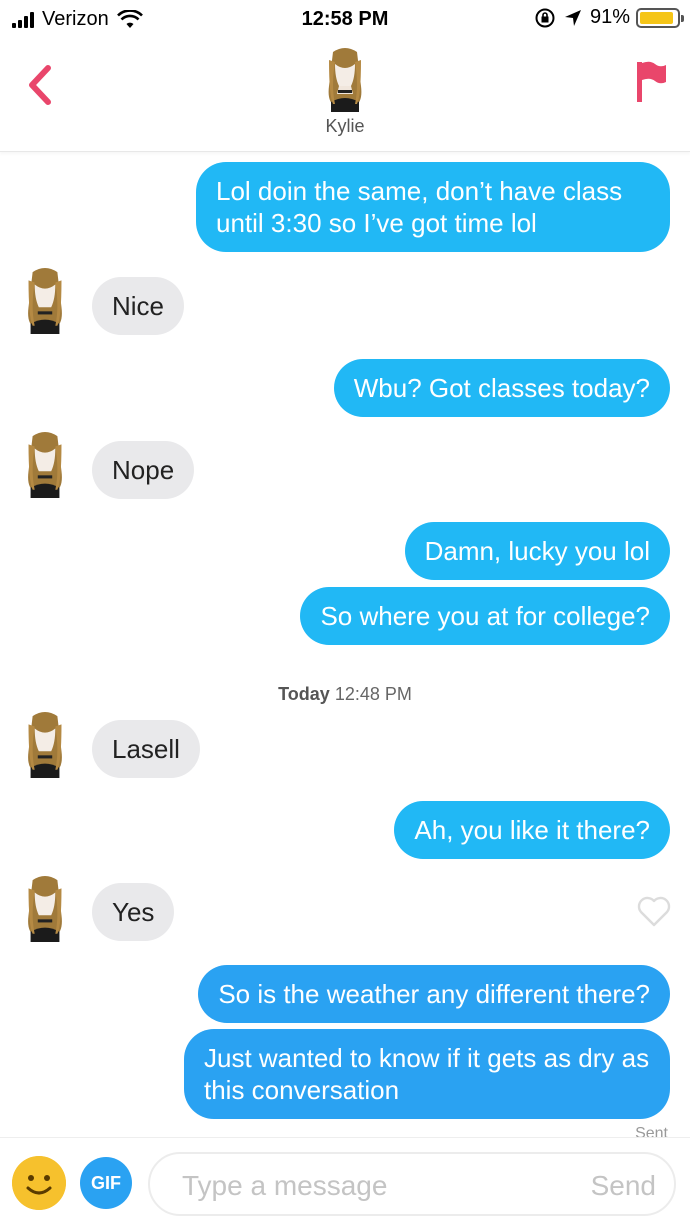 This screenshot has height=1227, width=690. Describe the element at coordinates (660, 17) in the screenshot. I see `battery-icon` at that location.